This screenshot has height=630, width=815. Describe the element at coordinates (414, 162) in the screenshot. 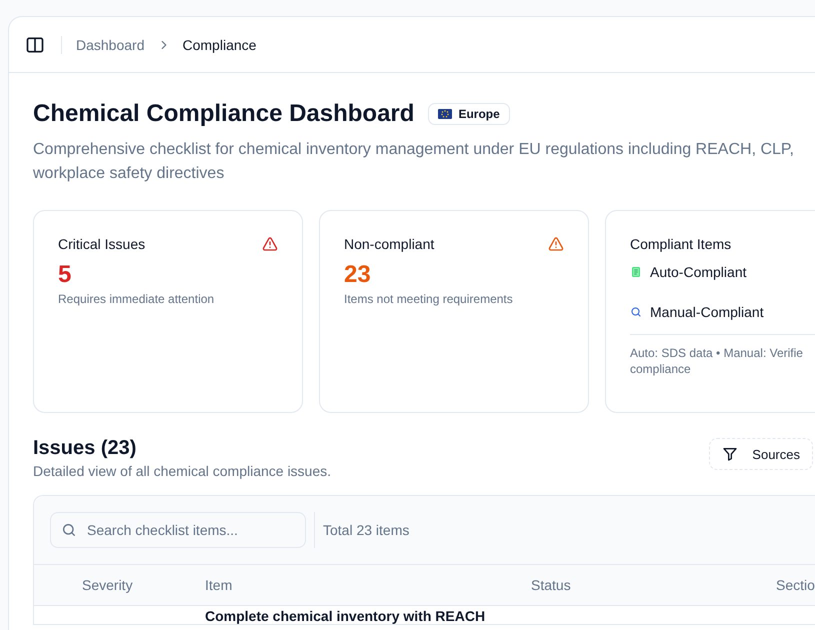

I see `page-description: Comprehensive checklist for chemical inventory management under EU regulations including REACH, CLP, workplace safety directives` at that location.